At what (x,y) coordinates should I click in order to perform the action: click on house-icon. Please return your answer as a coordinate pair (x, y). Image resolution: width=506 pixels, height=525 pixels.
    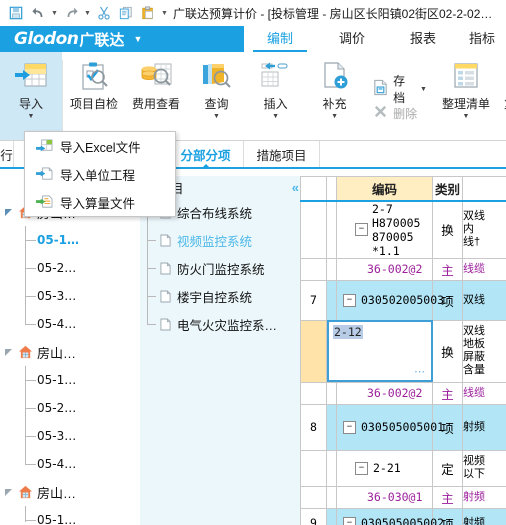
    Looking at the image, I should click on (25, 352).